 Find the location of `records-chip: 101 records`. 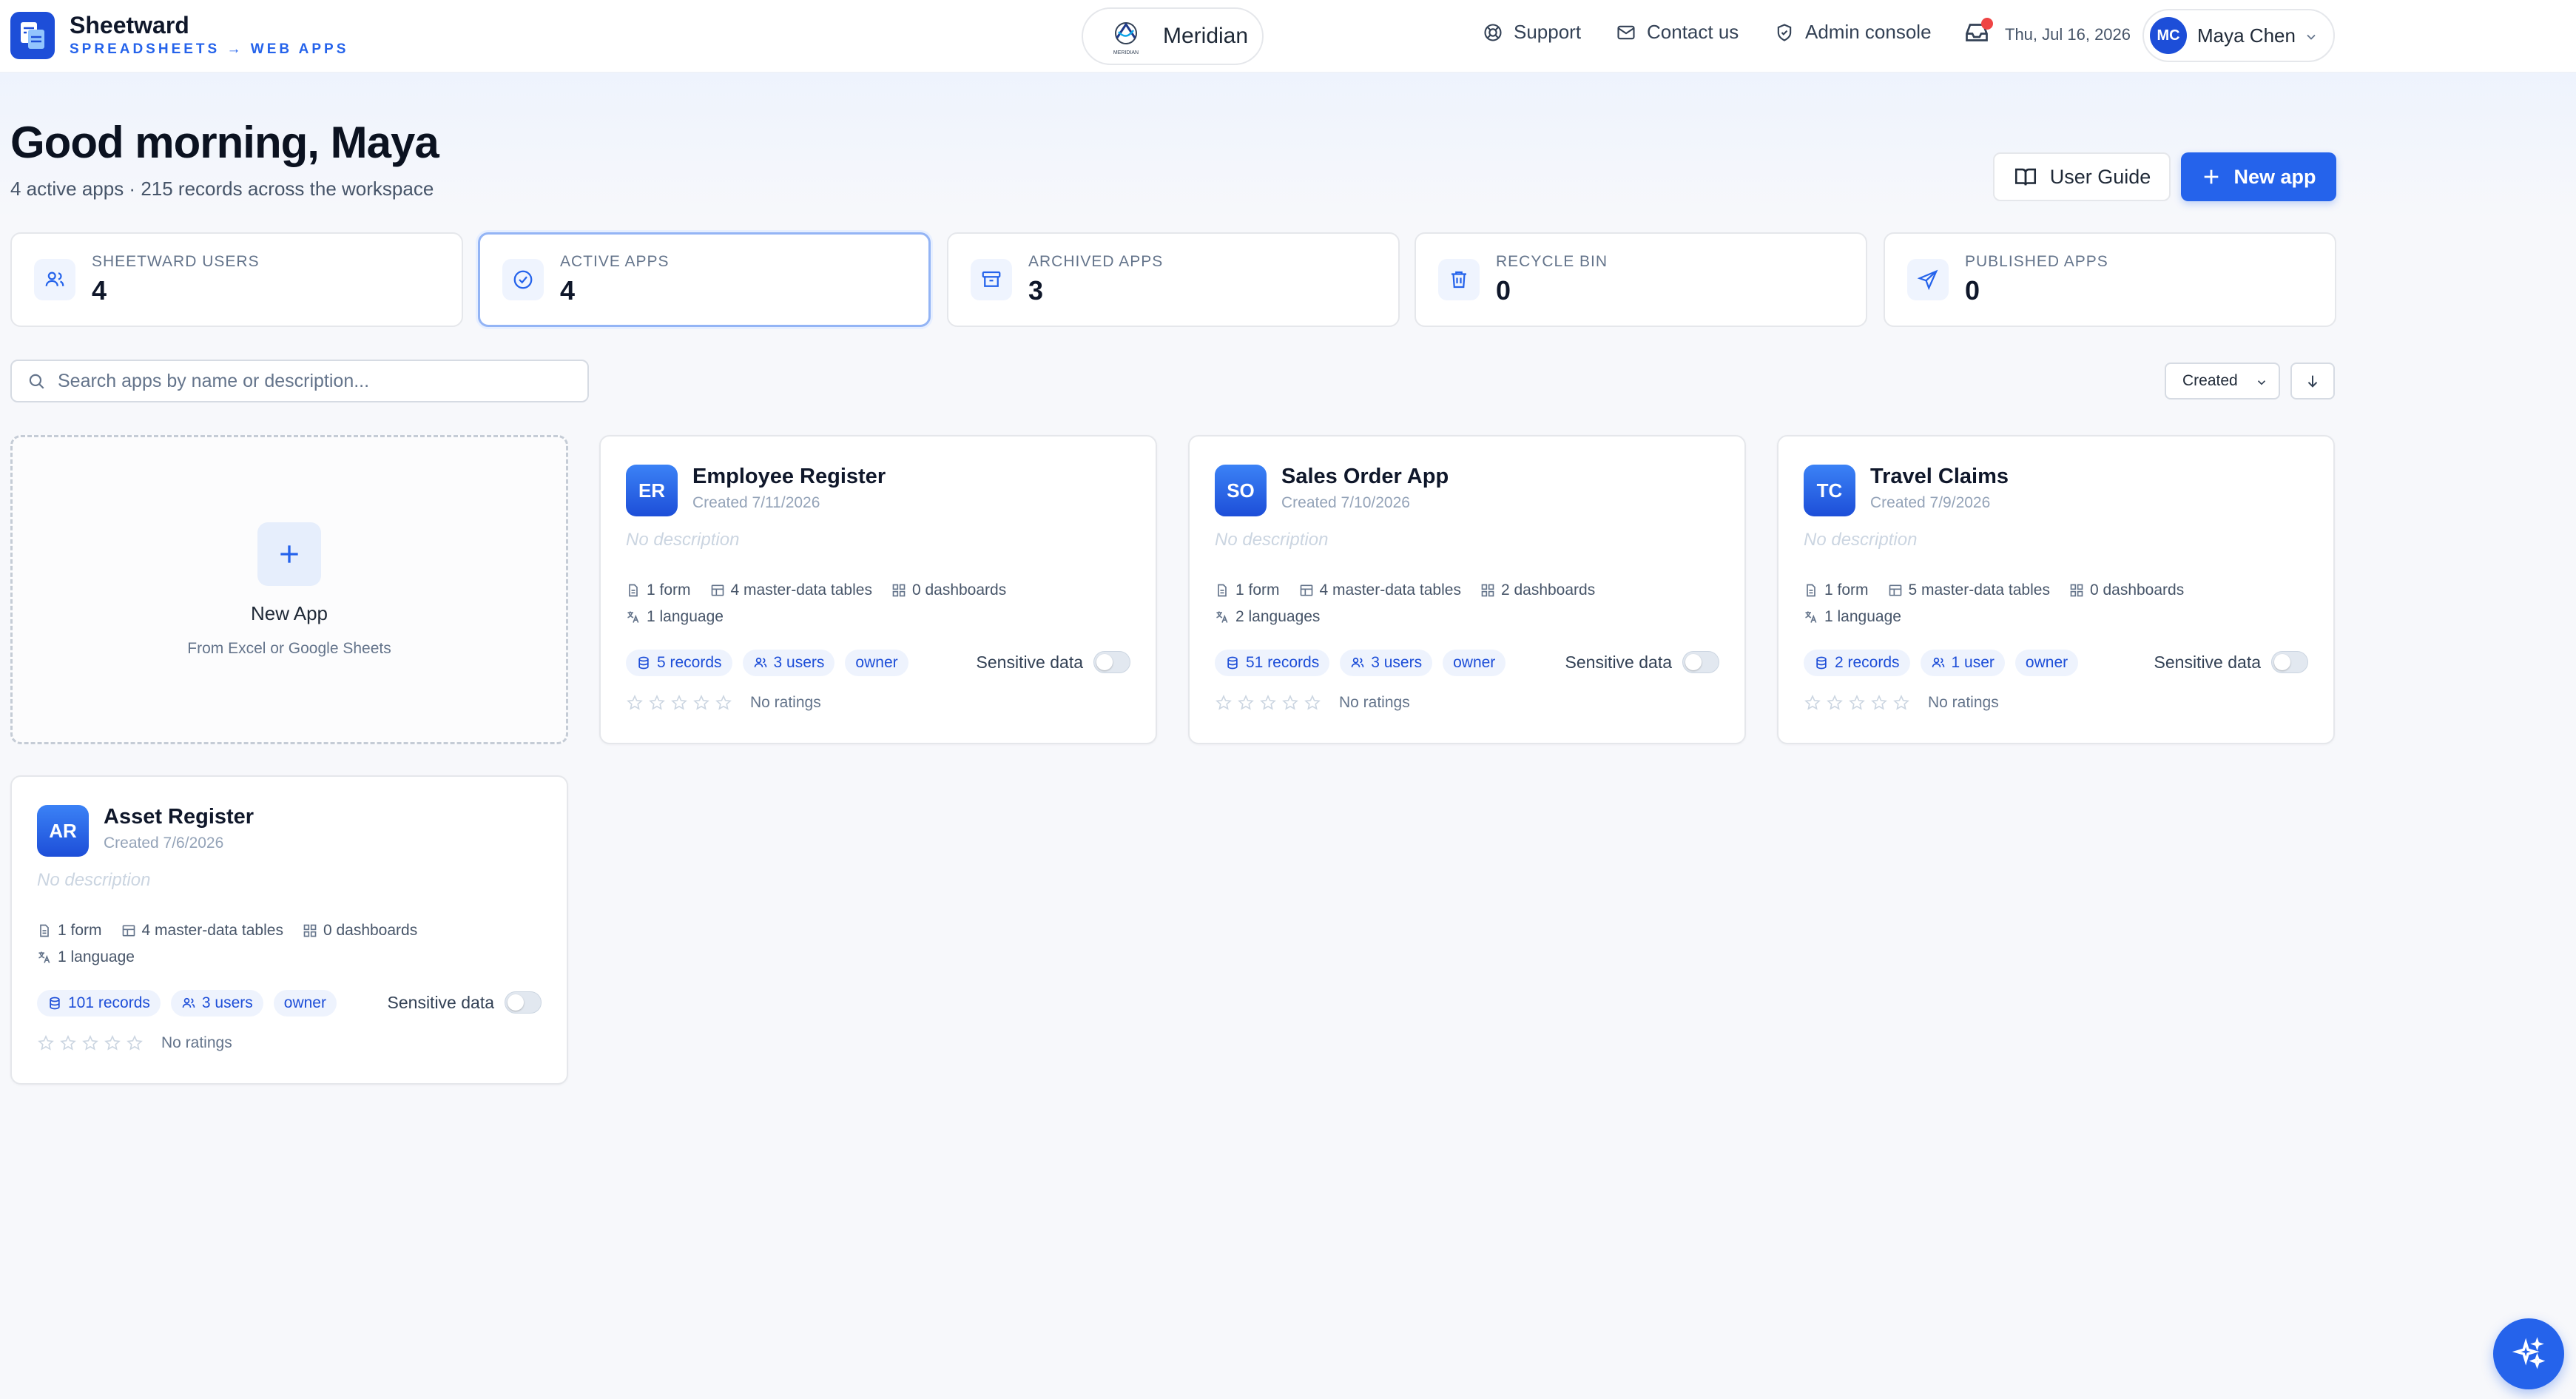

records-chip: 101 records is located at coordinates (99, 1003).